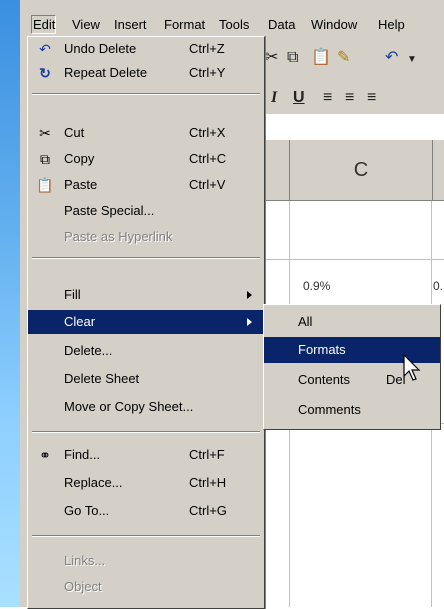 This screenshot has height=609, width=444. What do you see at coordinates (412, 60) in the screenshot?
I see `undo-dropdown-icon: ▼` at bounding box center [412, 60].